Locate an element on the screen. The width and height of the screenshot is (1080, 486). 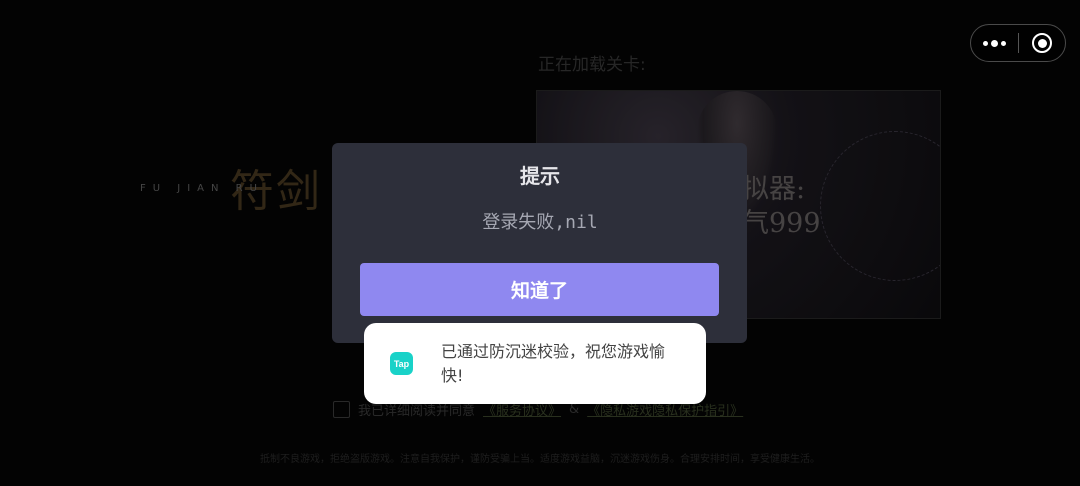
dialog-title: 提示 is located at coordinates (540, 176).